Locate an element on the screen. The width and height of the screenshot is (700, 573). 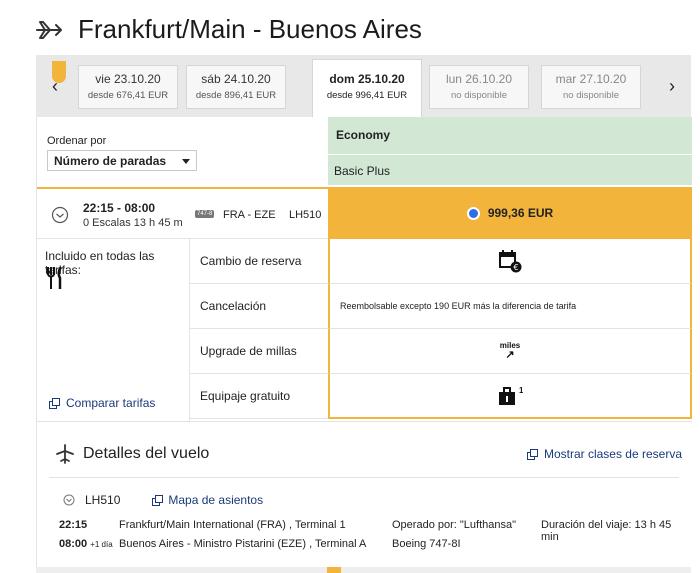
flight-number: LH510 is located at coordinates (305, 215).